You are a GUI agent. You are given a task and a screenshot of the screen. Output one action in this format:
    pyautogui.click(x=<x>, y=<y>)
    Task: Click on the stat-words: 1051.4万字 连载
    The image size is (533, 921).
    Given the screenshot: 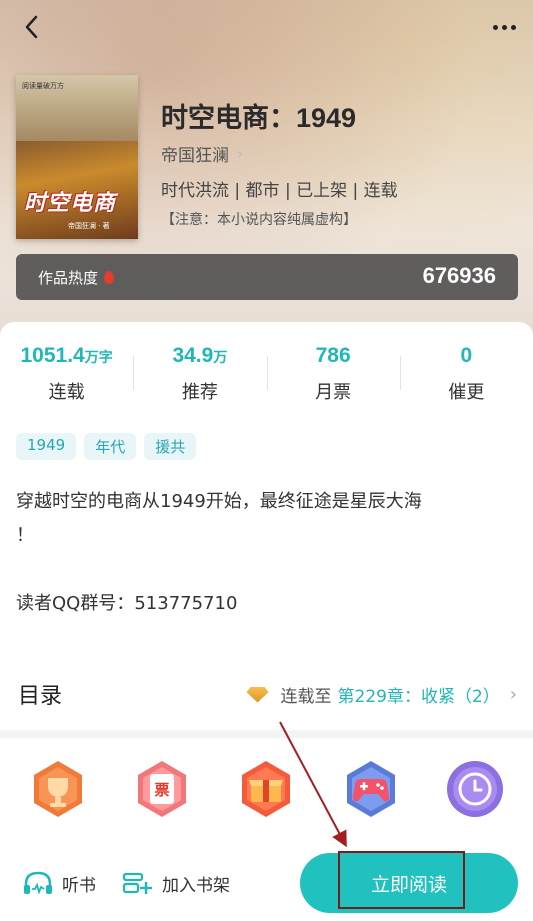 What is the action you would take?
    pyautogui.click(x=66, y=379)
    